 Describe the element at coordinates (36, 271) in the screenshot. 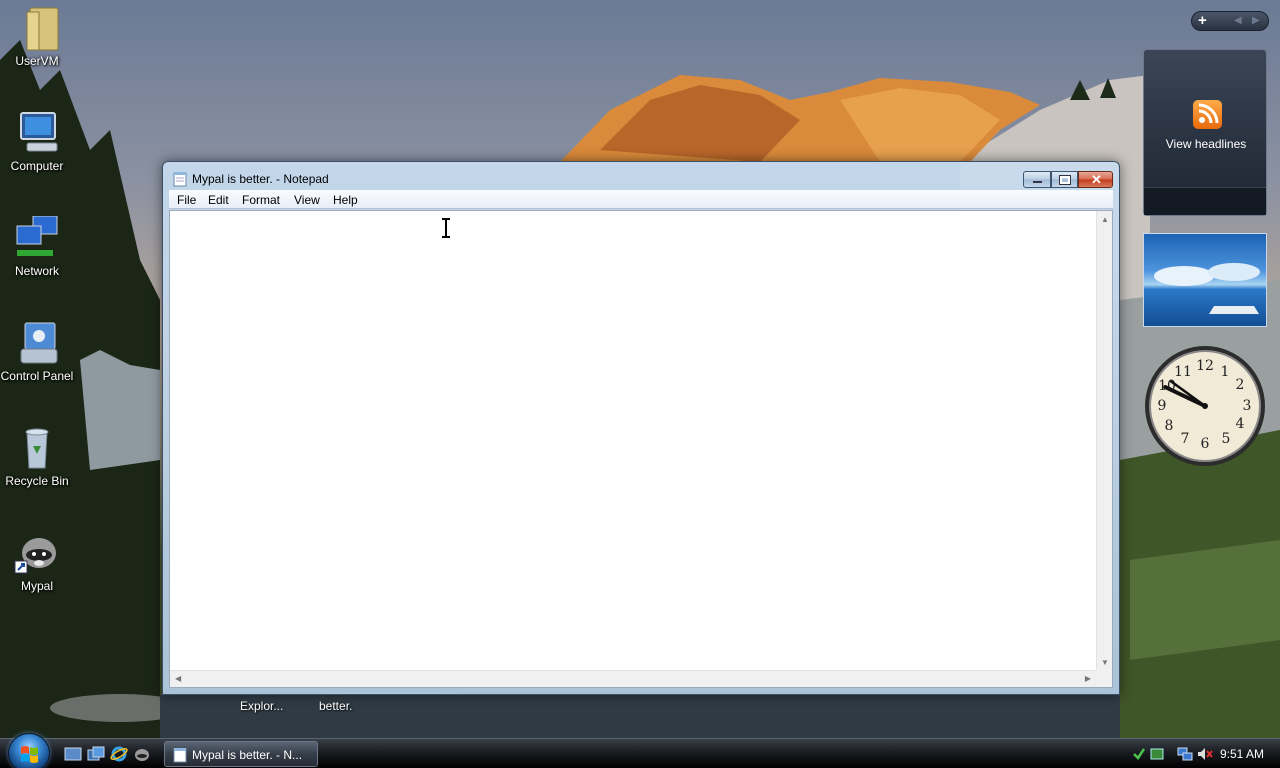

I see `desktop-icon-label: Network` at that location.